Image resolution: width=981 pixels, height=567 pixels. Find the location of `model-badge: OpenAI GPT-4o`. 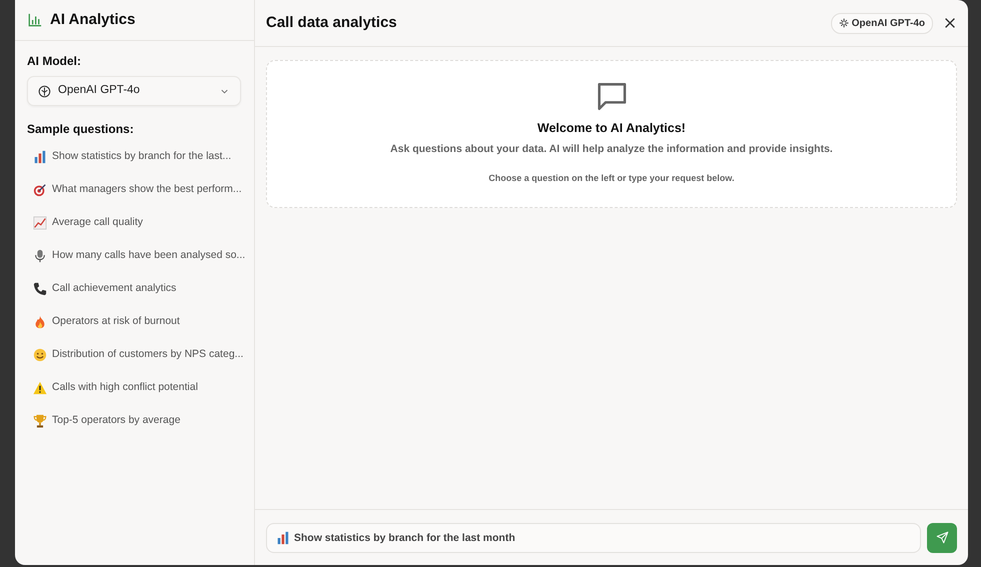

model-badge: OpenAI GPT-4o is located at coordinates (881, 23).